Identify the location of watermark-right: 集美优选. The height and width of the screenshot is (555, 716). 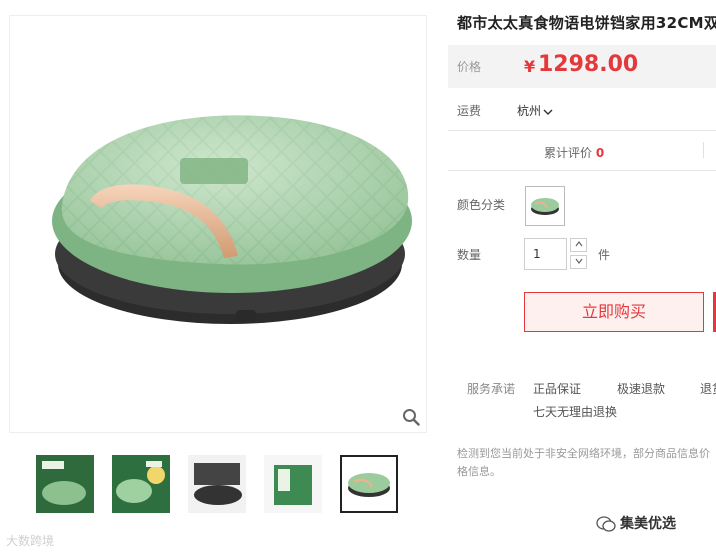
(636, 523).